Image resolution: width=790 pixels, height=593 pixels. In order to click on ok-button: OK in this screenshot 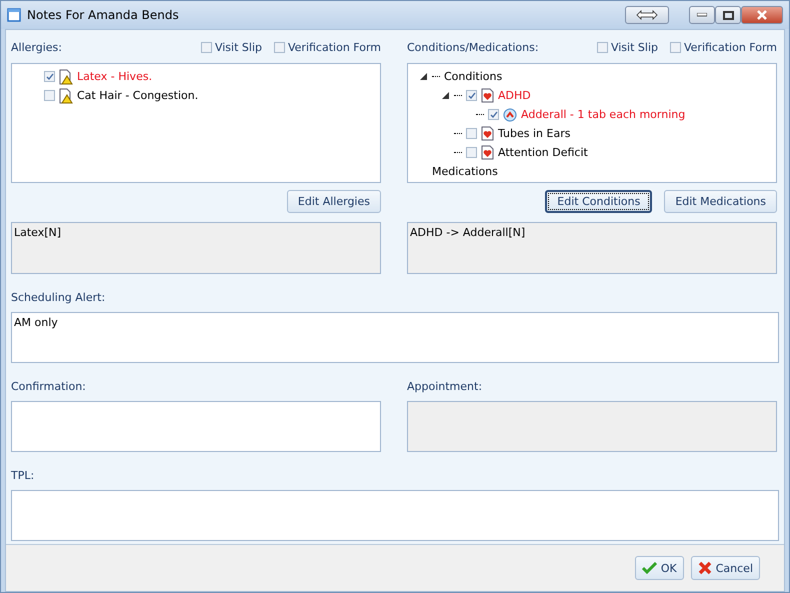, I will do `click(659, 568)`.